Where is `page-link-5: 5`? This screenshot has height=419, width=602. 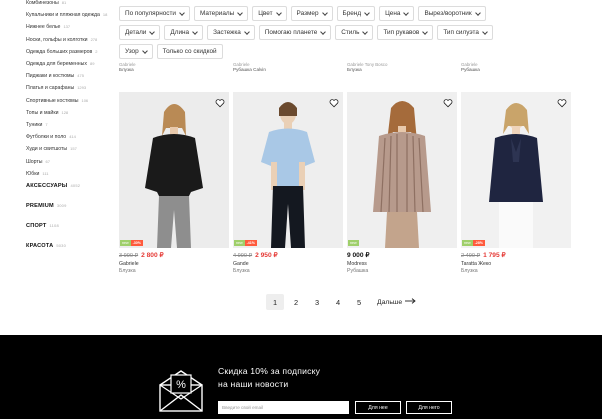
page-link-5: 5 is located at coordinates (359, 302).